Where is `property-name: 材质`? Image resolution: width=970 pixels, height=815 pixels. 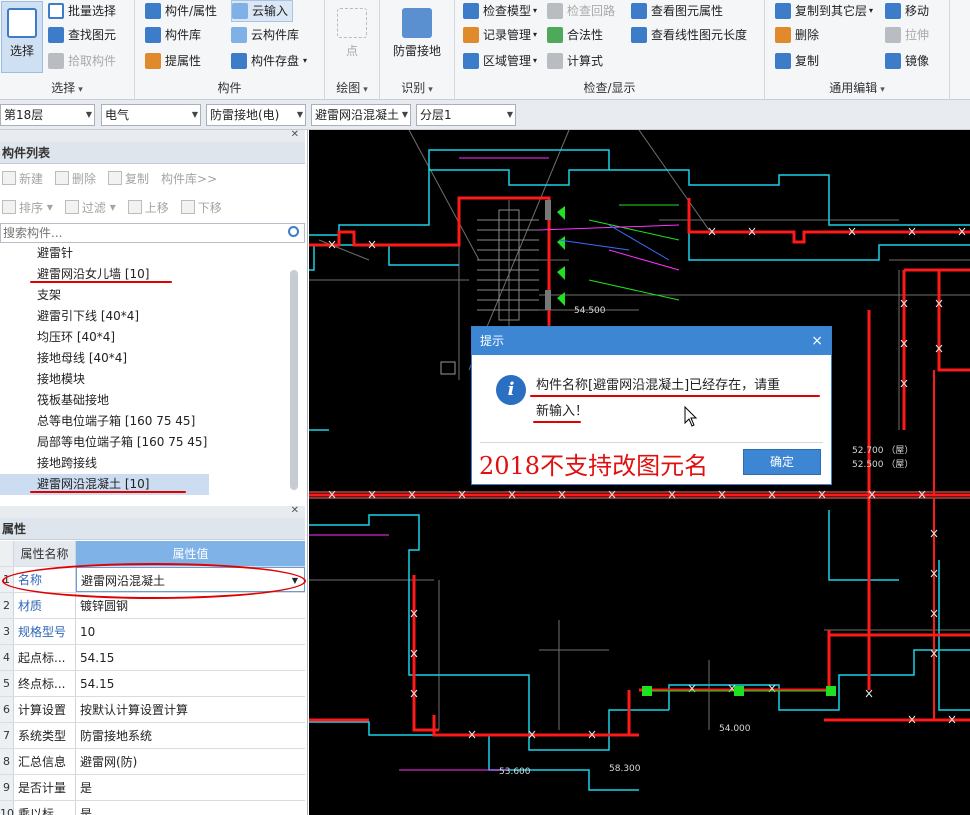 property-name: 材质 is located at coordinates (45, 605).